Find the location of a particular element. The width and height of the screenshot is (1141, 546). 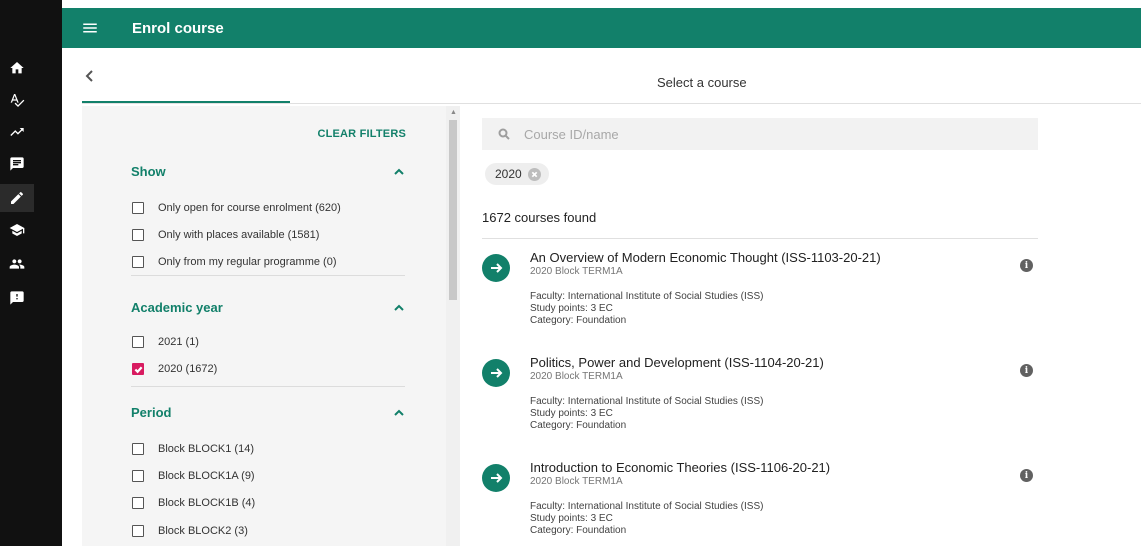

filter-option-block1b: Block BLOCK1B (4) is located at coordinates (193, 503).